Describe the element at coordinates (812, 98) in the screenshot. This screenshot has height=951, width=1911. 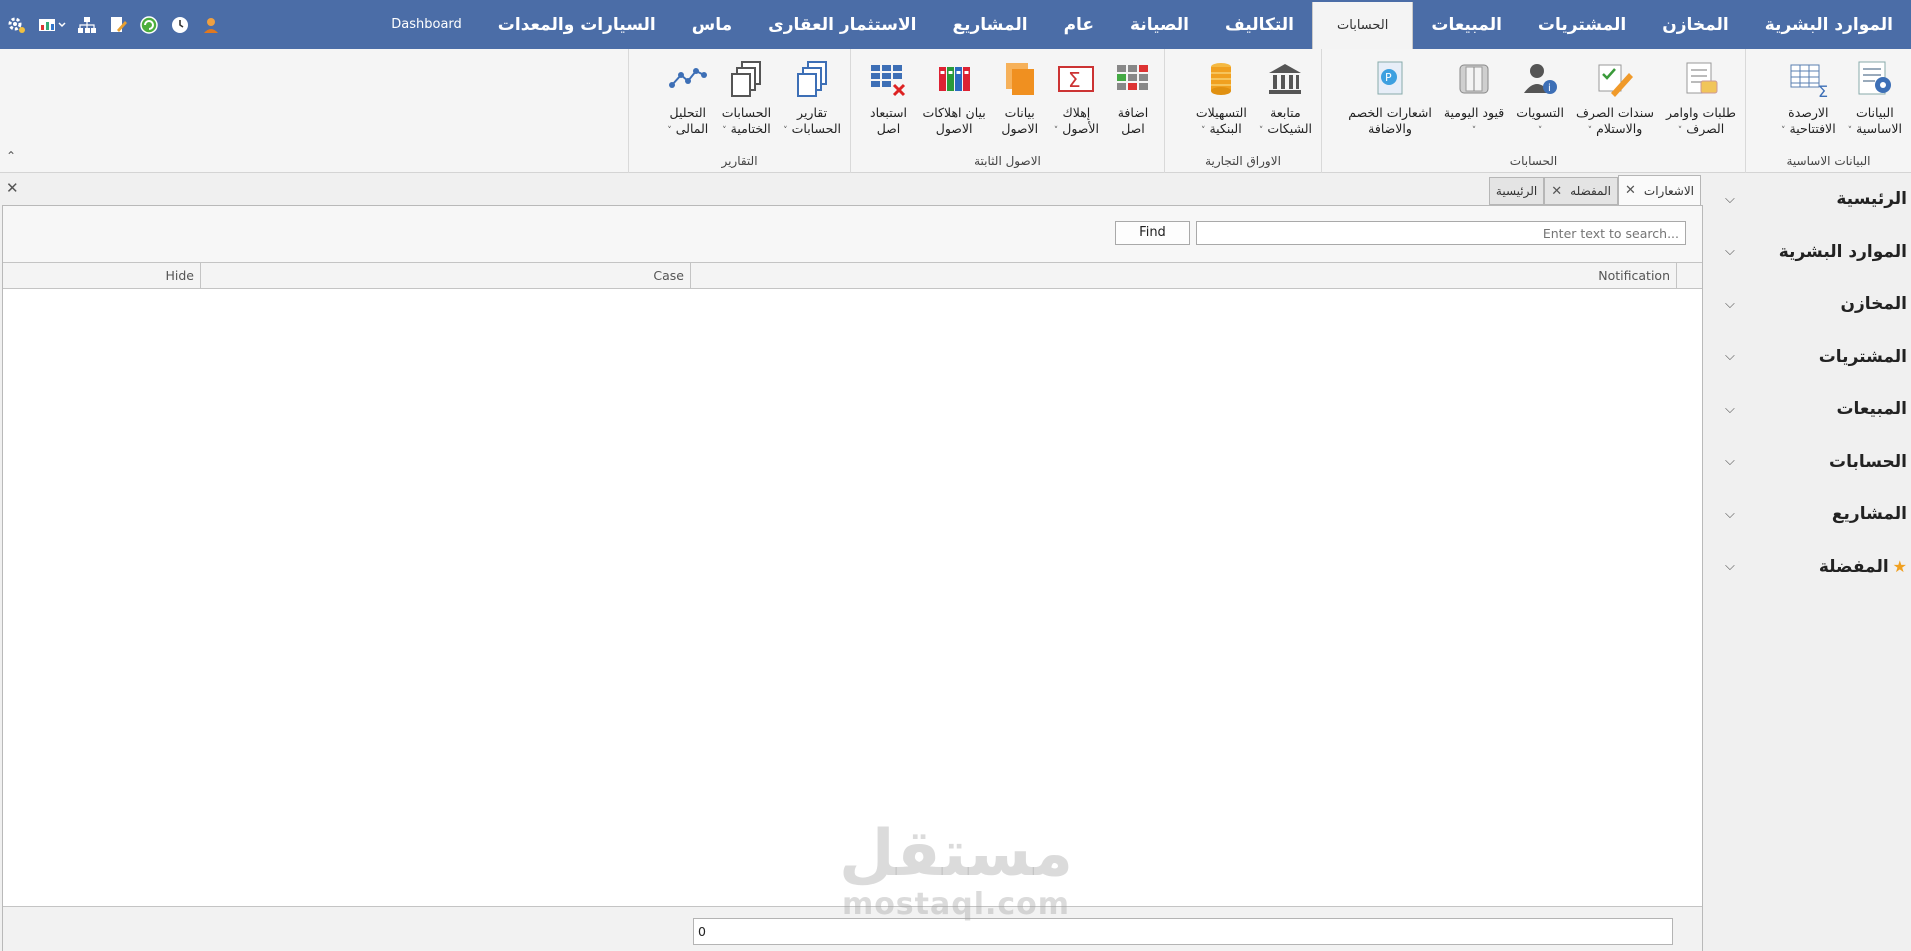
I see `accounts-reports-button: تقارير الحسابات ˅` at that location.